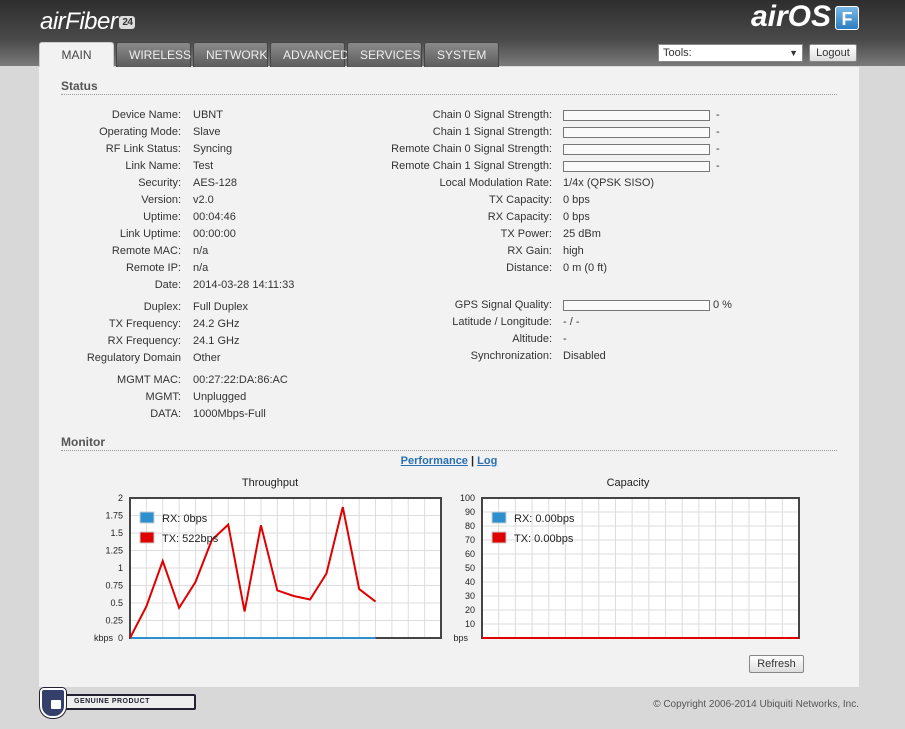 The width and height of the screenshot is (905, 729). What do you see at coordinates (146, 251) in the screenshot?
I see `status-label: Remote MAC:` at bounding box center [146, 251].